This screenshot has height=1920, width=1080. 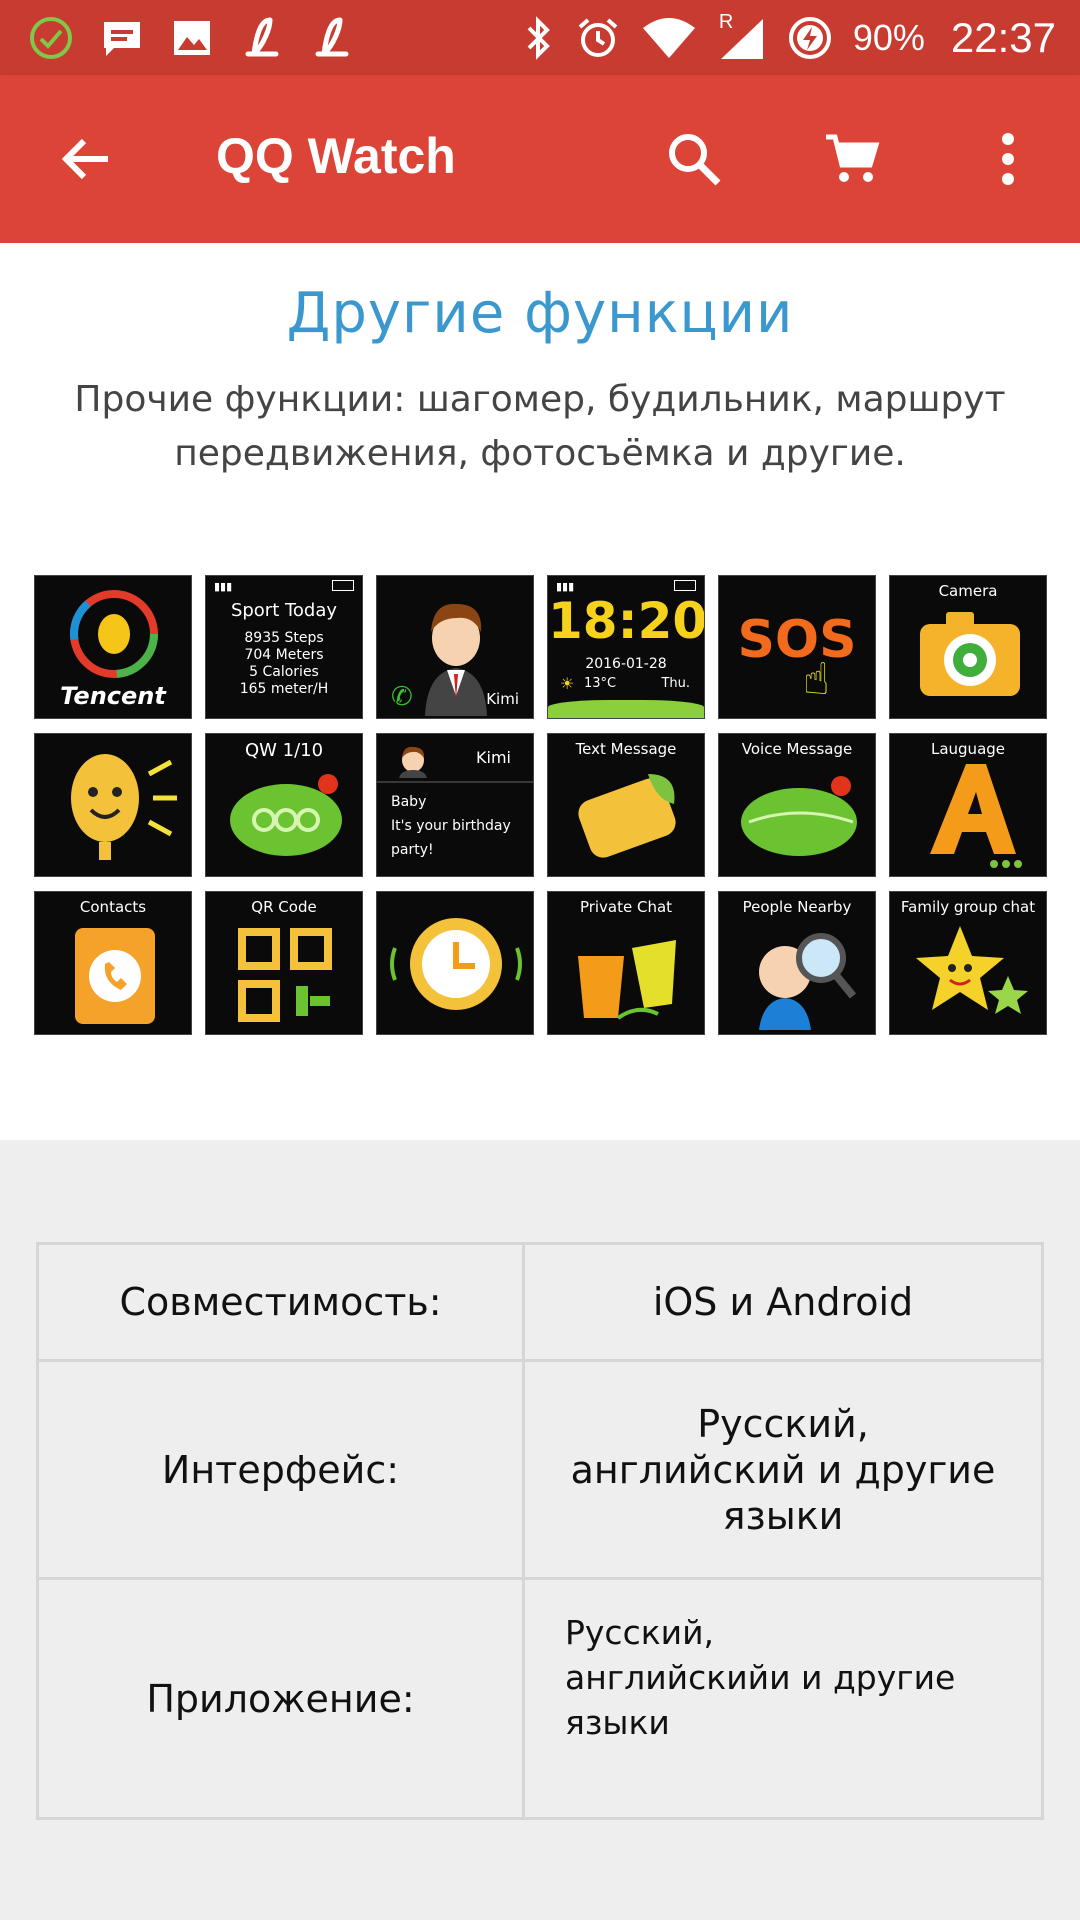 What do you see at coordinates (567, 683) in the screenshot?
I see `weather-icon: ☀` at bounding box center [567, 683].